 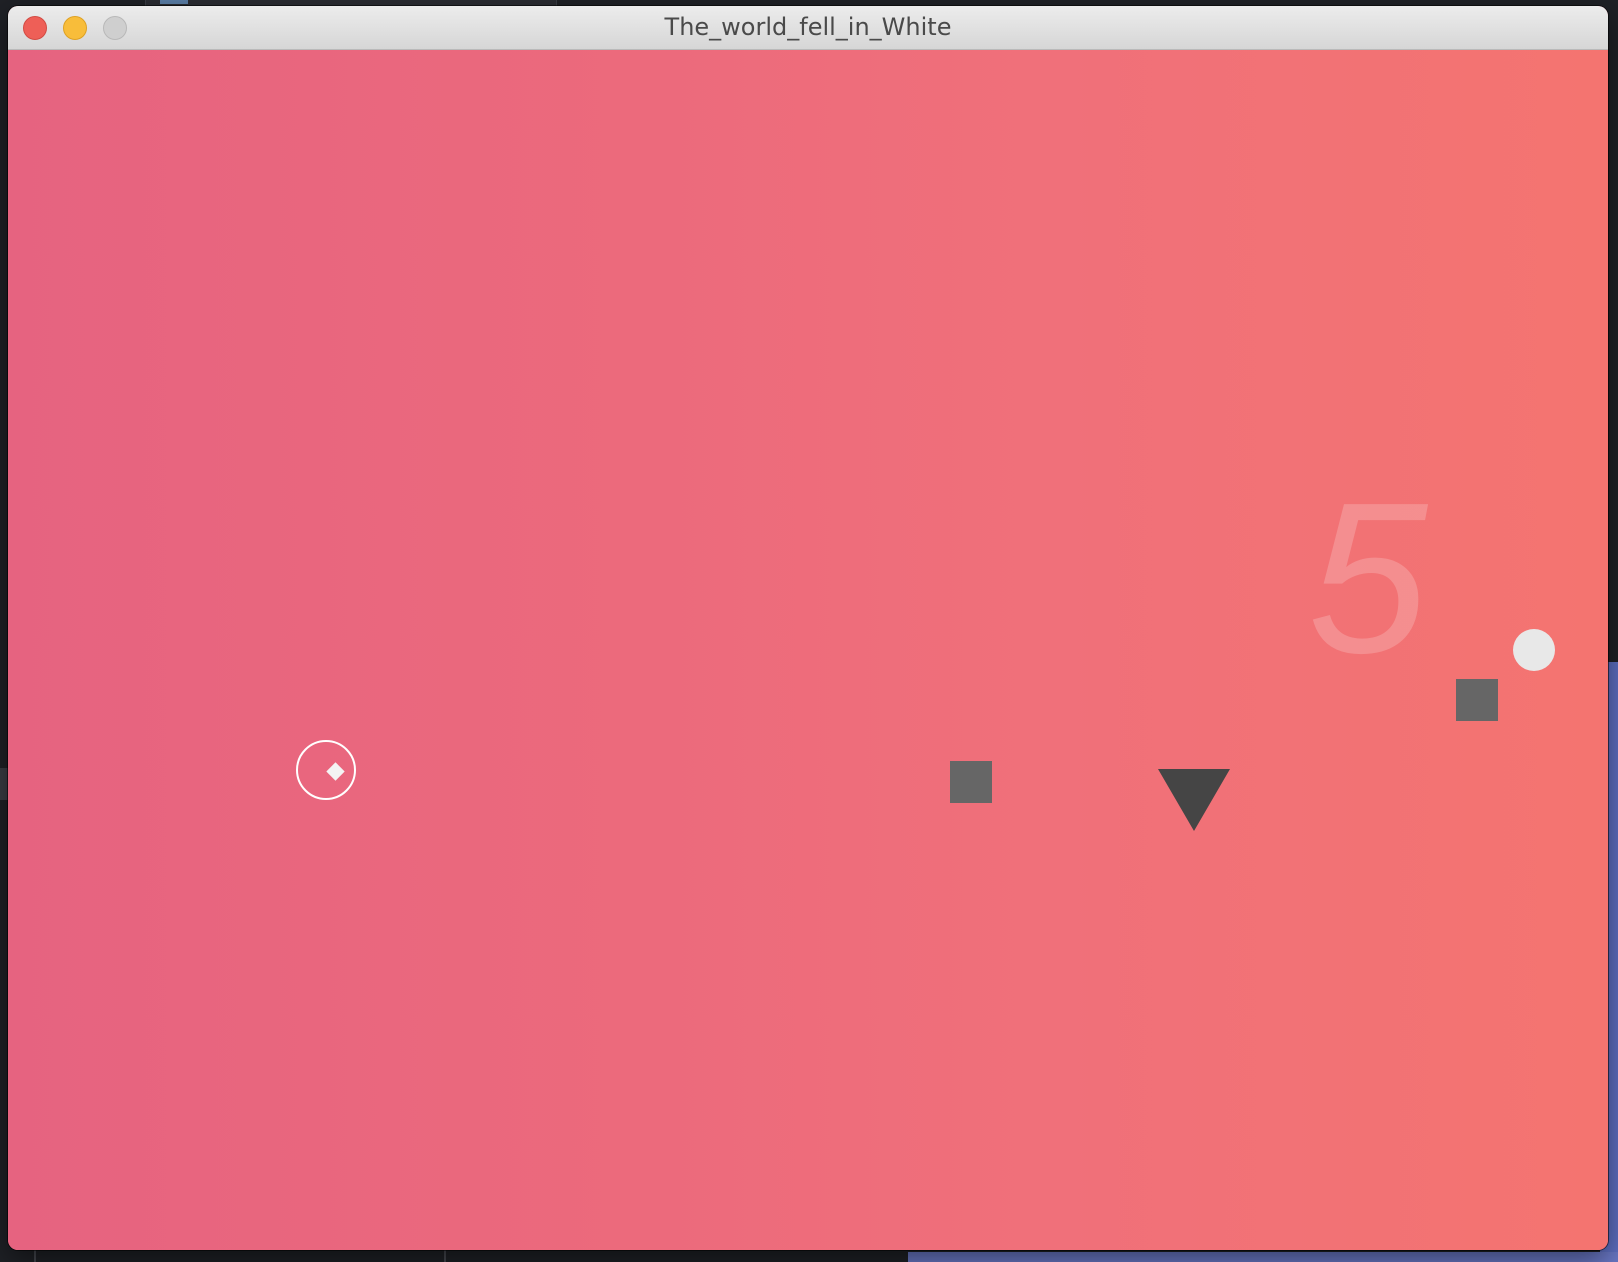 What do you see at coordinates (4, 784) in the screenshot?
I see `desktop-edge` at bounding box center [4, 784].